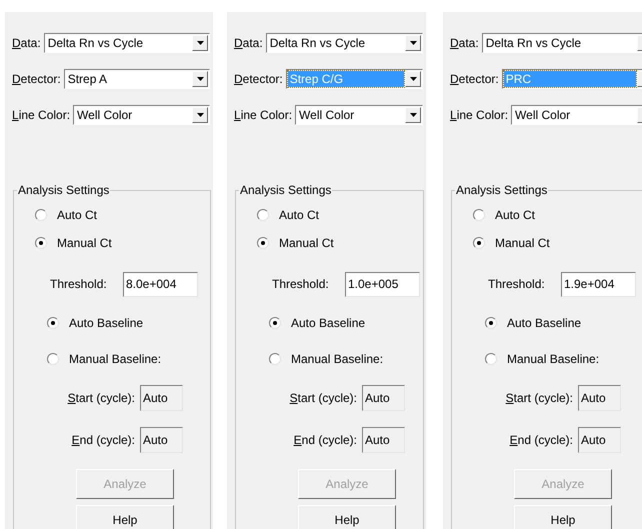 The image size is (642, 529). What do you see at coordinates (346, 79) in the screenshot?
I see `dropdown-value: Strep C/G` at bounding box center [346, 79].